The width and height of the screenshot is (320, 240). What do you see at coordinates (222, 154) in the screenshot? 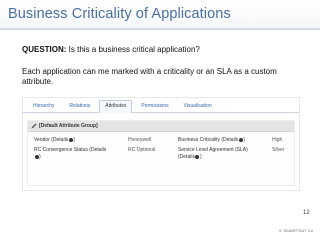
I see `attr-sla-label: Service Level Agreement (SLA) (Details)` at bounding box center [222, 154].